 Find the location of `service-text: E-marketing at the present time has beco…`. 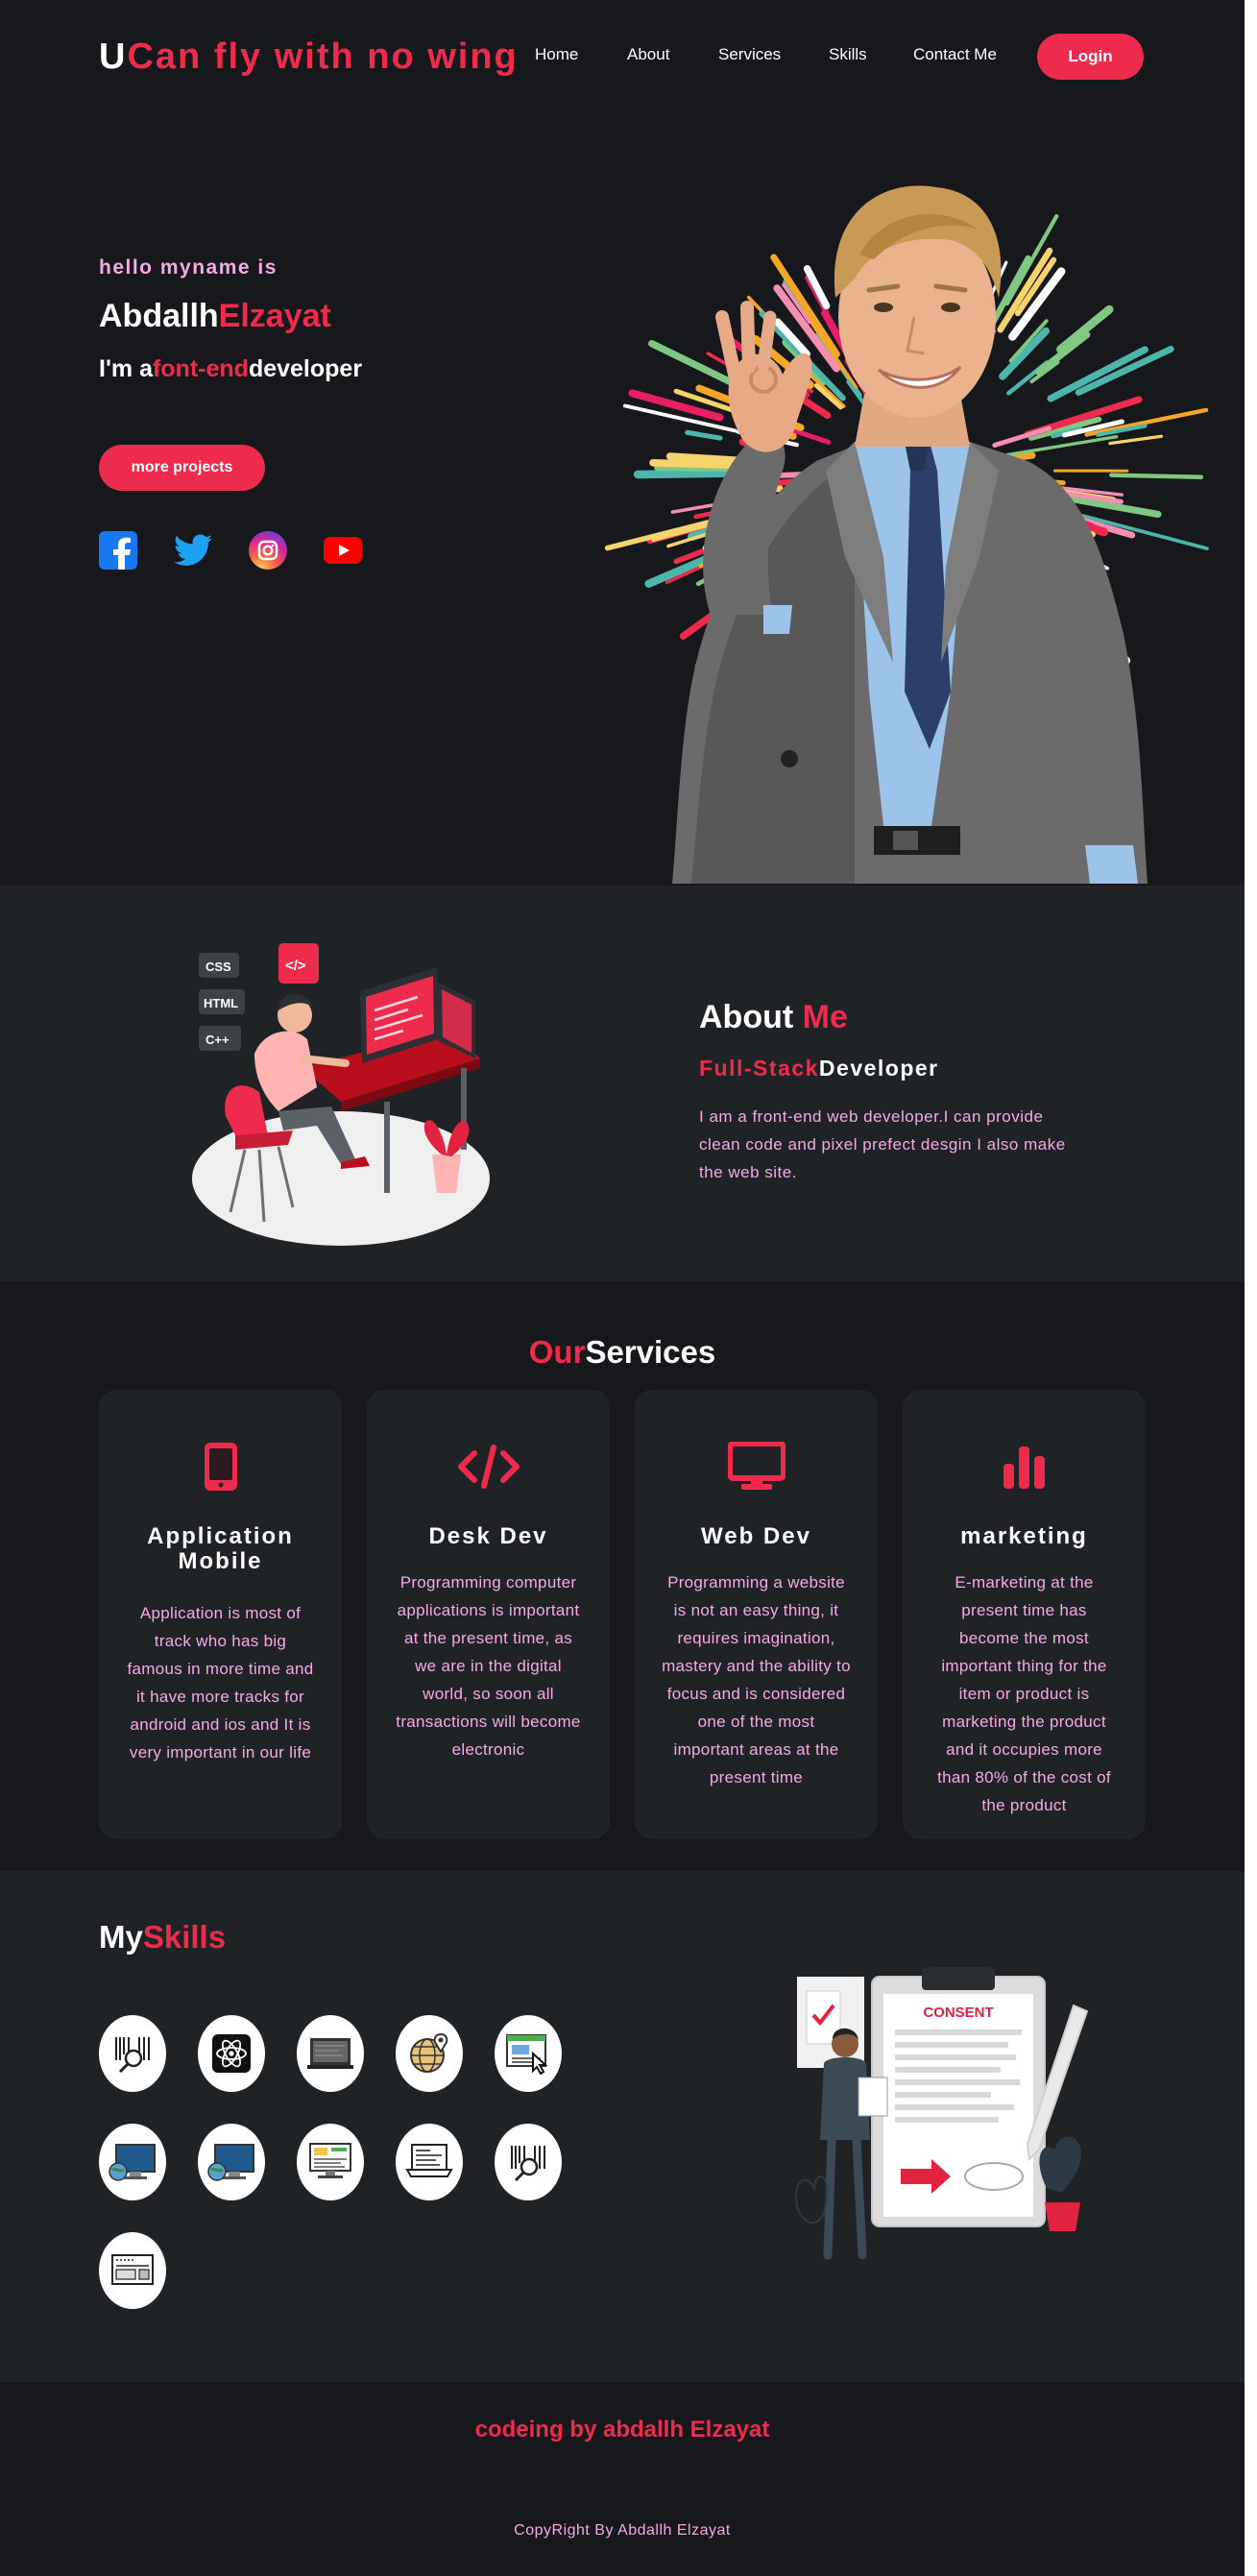

service-text: E-marketing at the present time has beco… is located at coordinates (1024, 1693).